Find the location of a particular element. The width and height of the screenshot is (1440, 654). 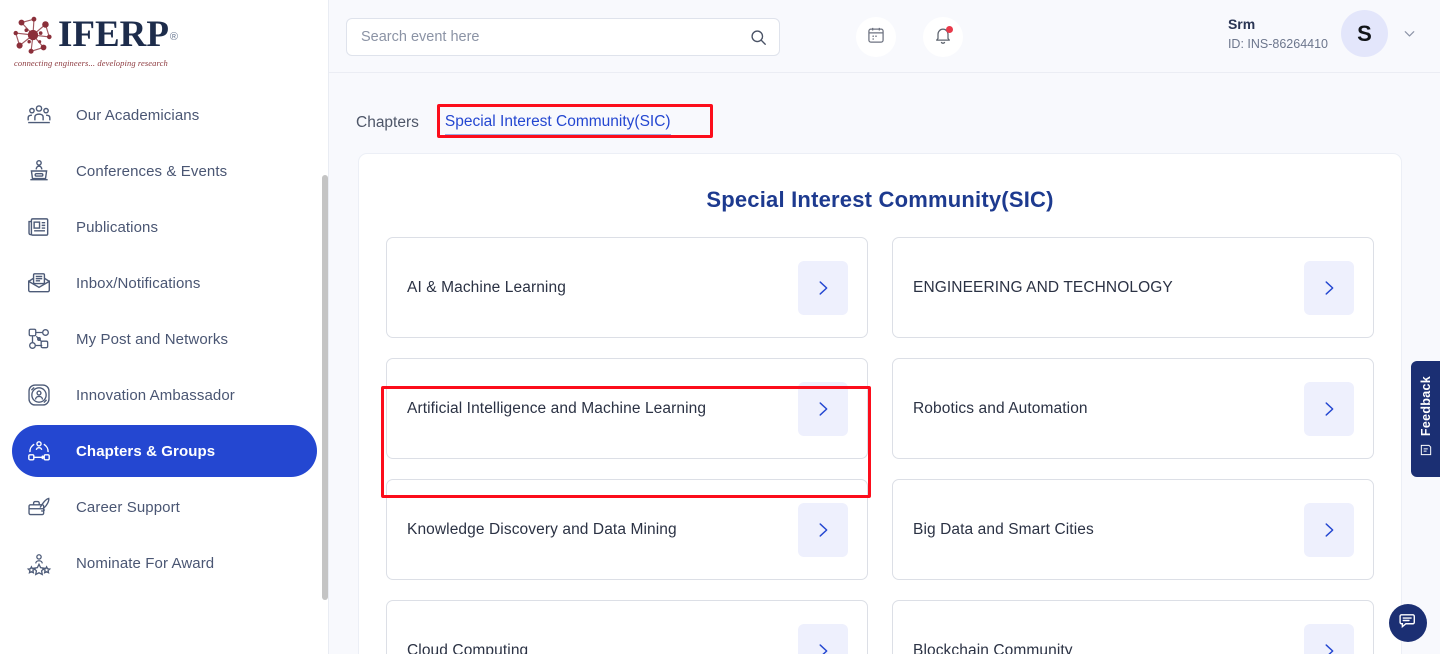

sidebar-scrollbar is located at coordinates (325, 387).